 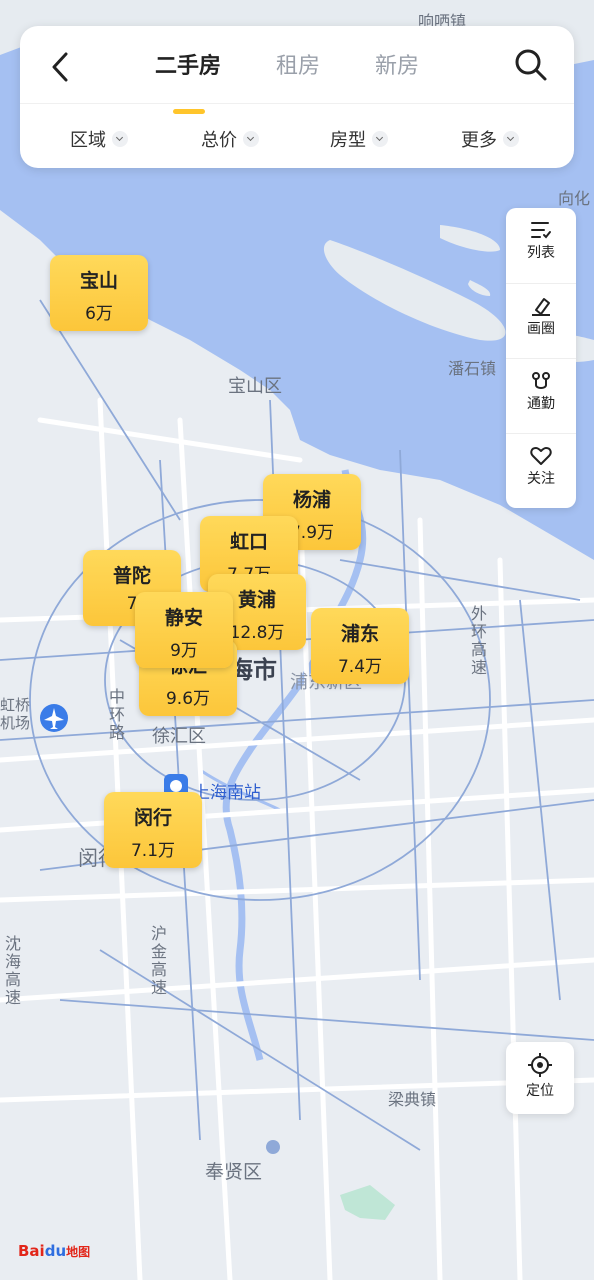 I want to click on filter-price: 总价, so click(x=230, y=139).